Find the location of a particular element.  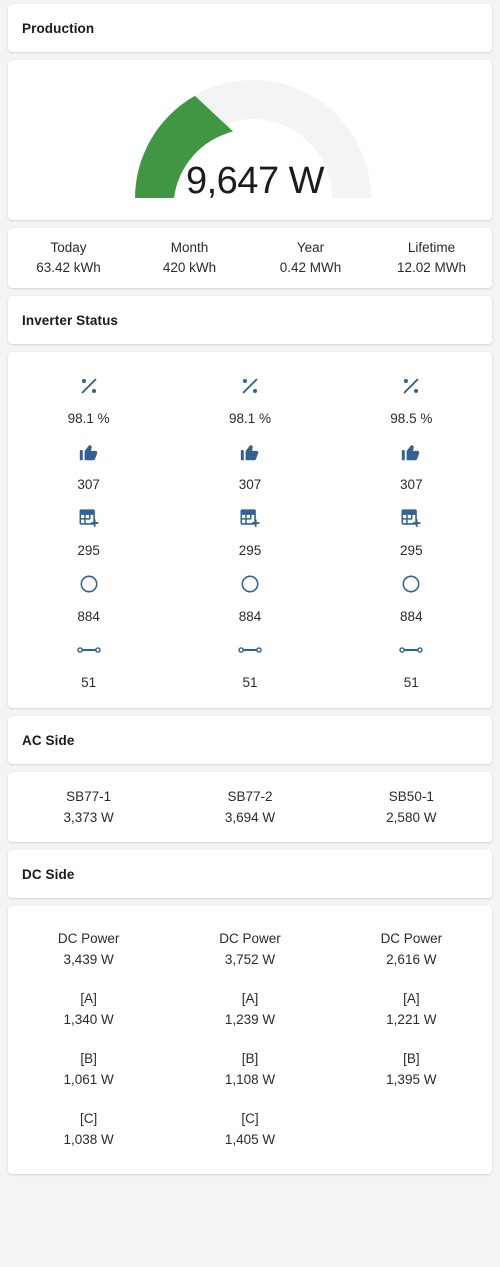

dc-group: [B] 1,108 W is located at coordinates (249, 1069).